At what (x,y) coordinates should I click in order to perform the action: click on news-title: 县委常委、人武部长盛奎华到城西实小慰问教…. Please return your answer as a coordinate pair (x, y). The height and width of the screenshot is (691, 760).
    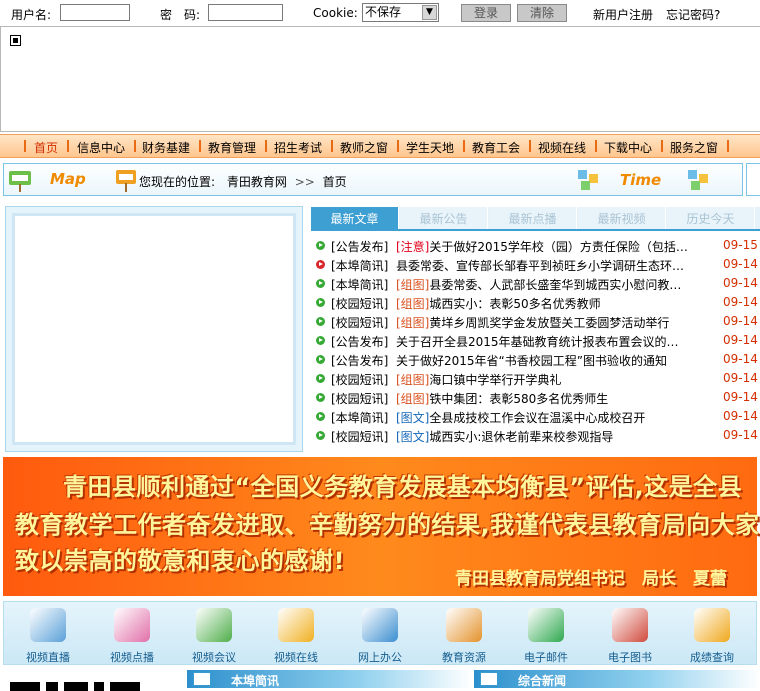
    Looking at the image, I should click on (555, 285).